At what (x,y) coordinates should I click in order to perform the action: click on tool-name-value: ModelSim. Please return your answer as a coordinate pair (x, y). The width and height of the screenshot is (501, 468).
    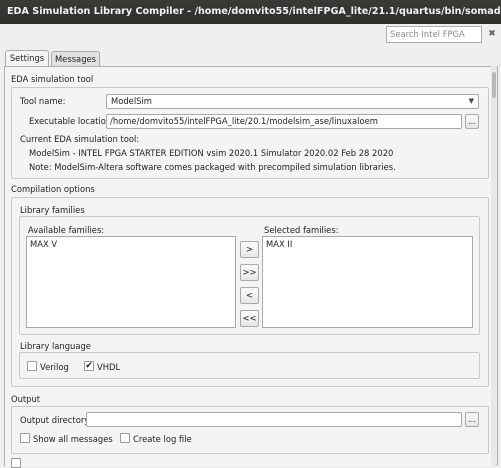
    Looking at the image, I should click on (131, 101).